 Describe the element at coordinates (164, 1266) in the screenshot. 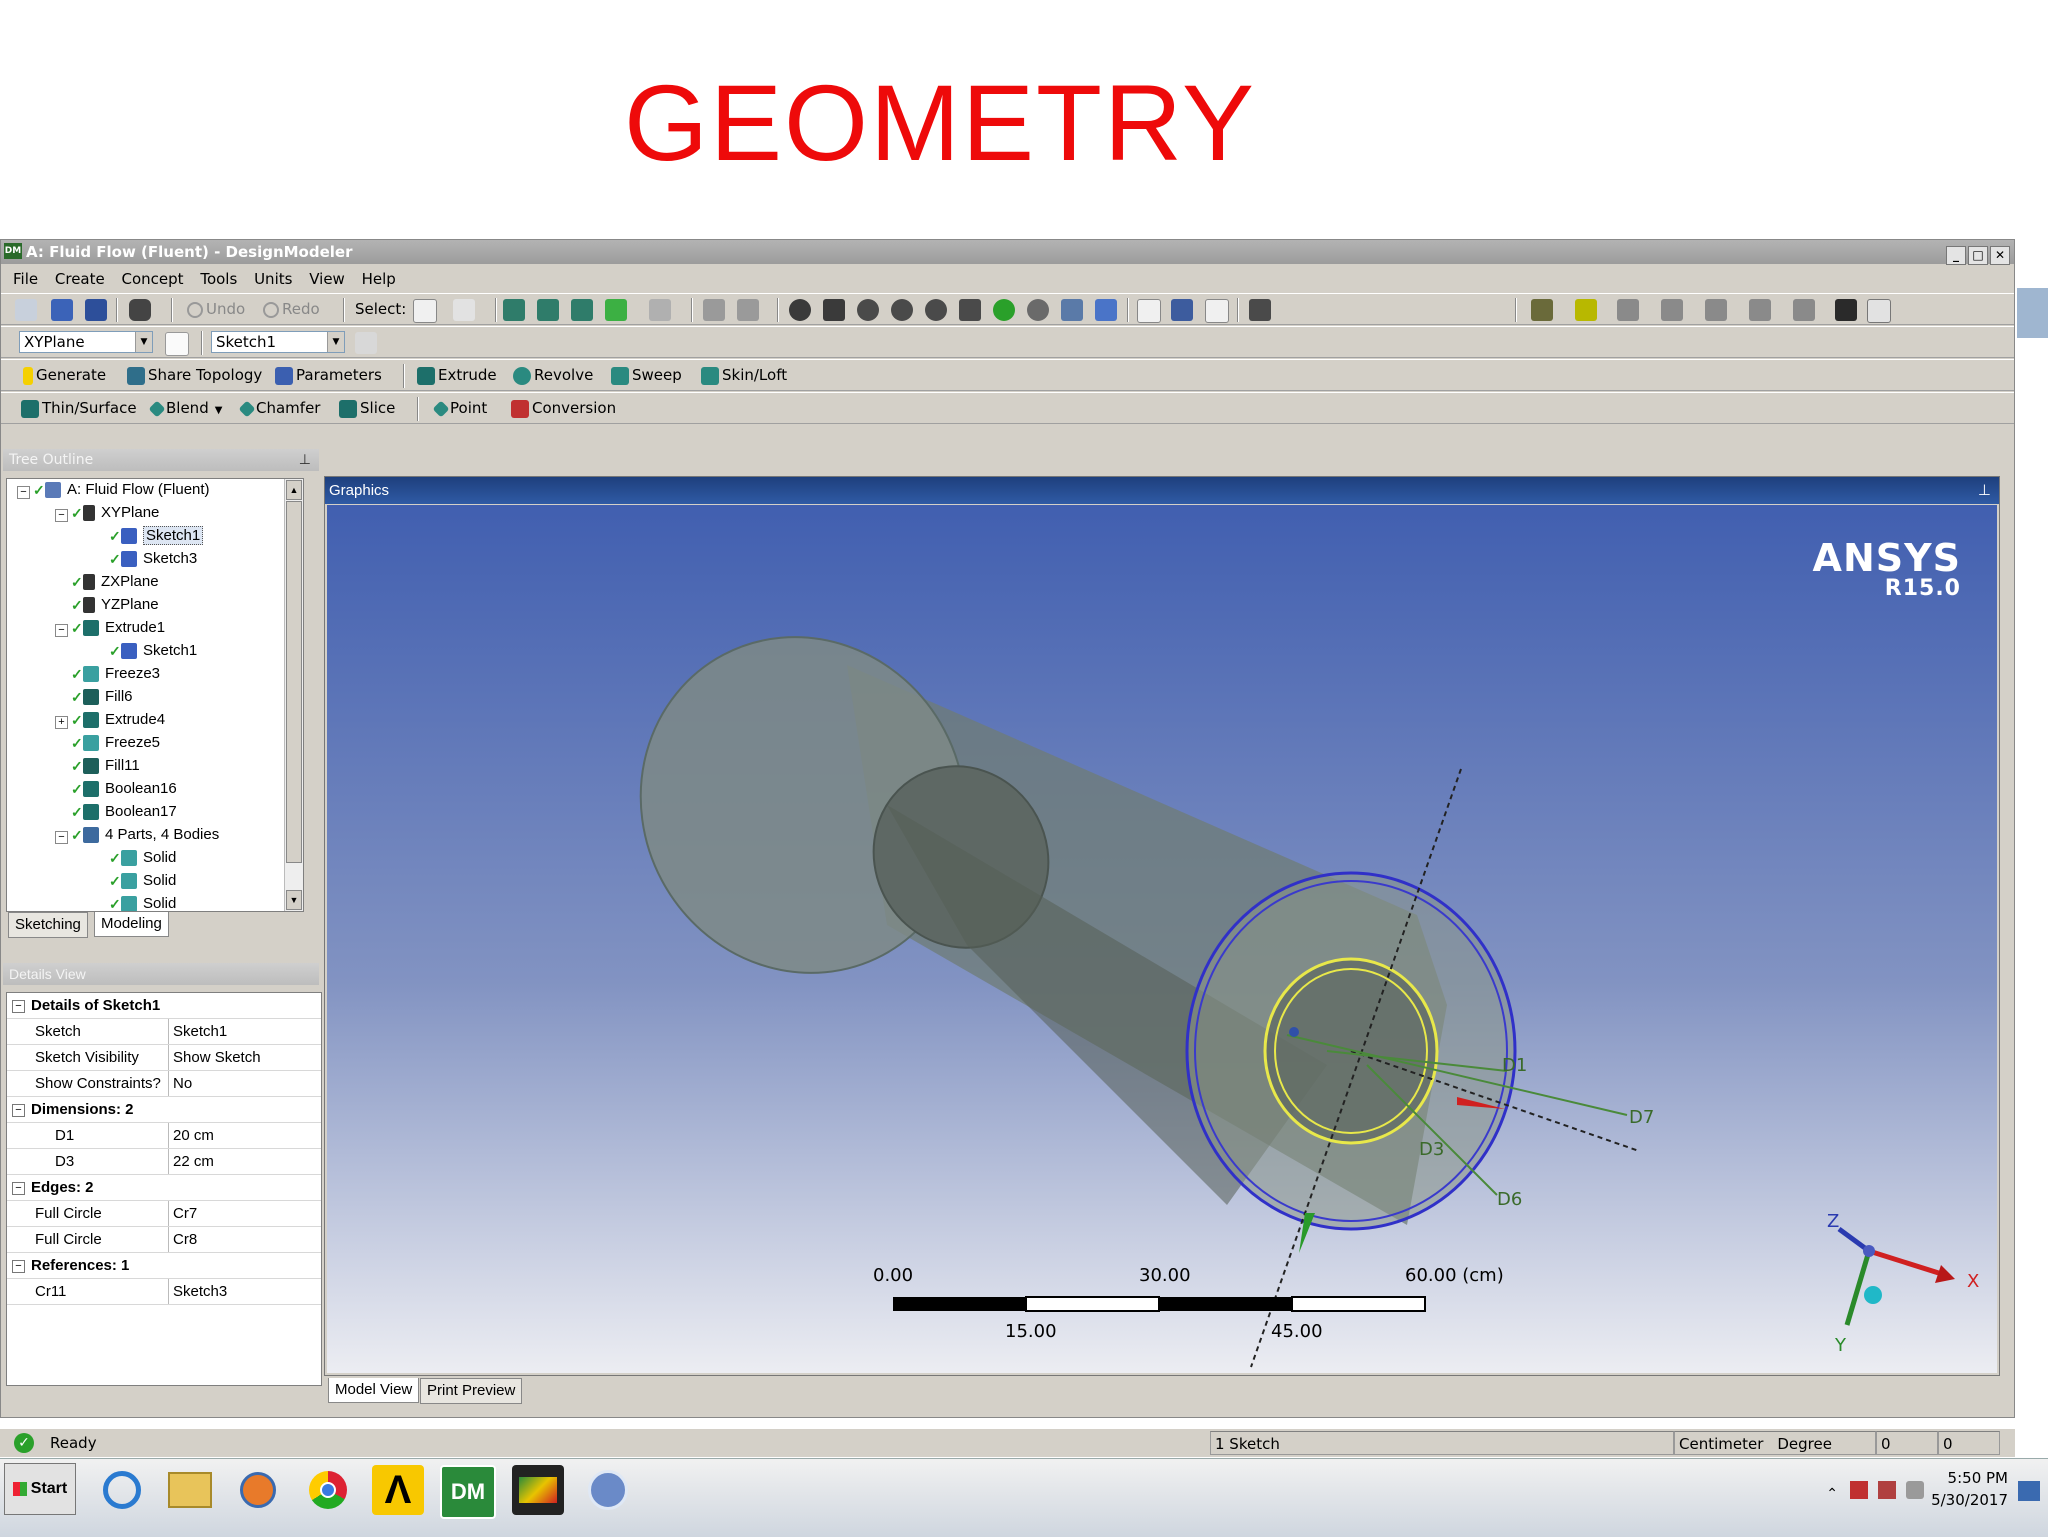

I see `details-group: − References: 1` at that location.